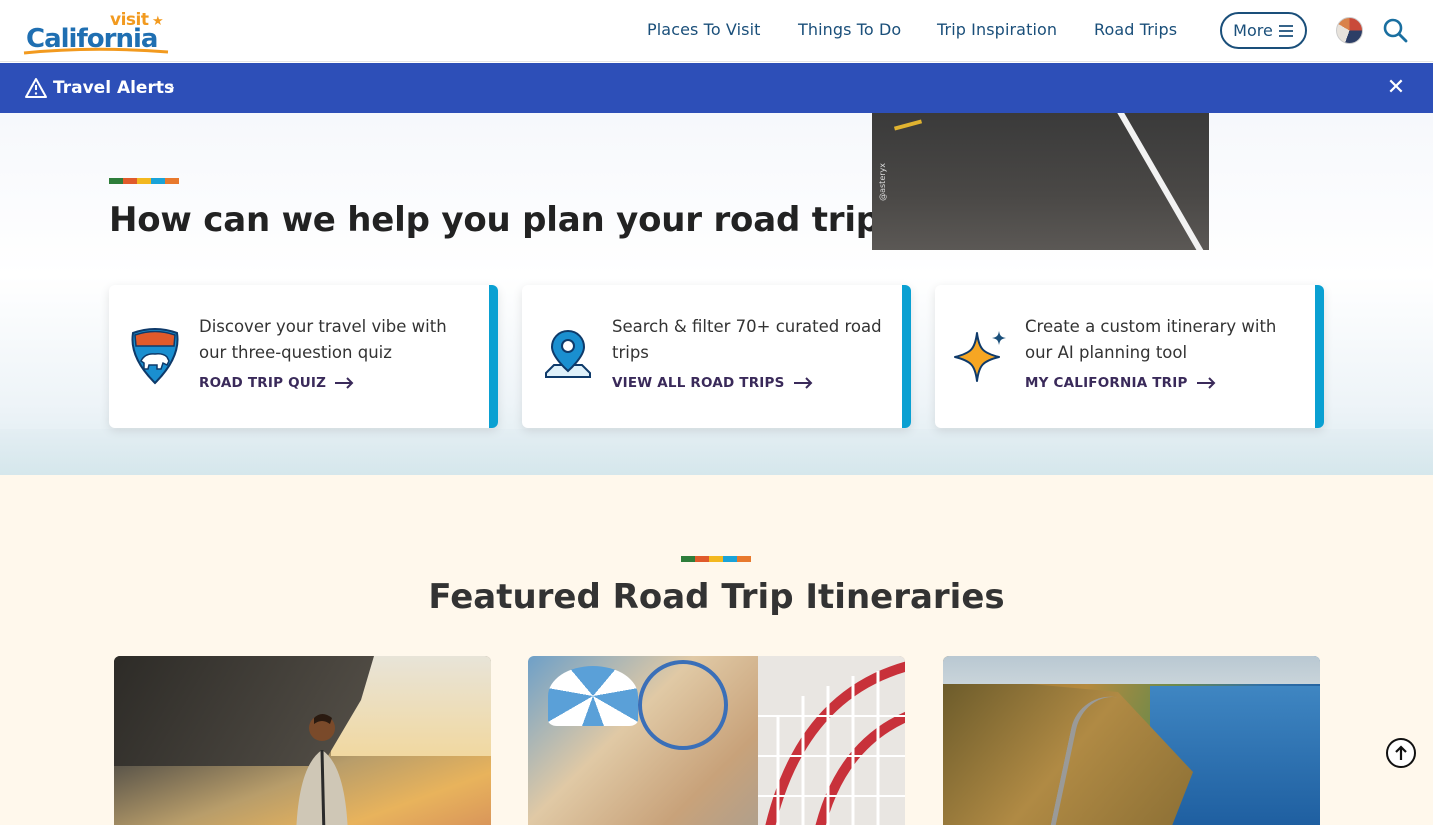 Image resolution: width=1433 pixels, height=825 pixels. I want to click on road-lane-dash, so click(908, 125).